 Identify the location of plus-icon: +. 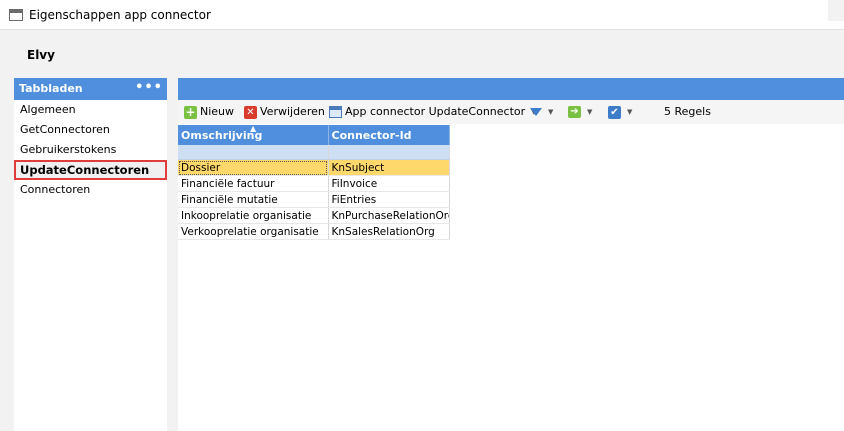
(190, 111).